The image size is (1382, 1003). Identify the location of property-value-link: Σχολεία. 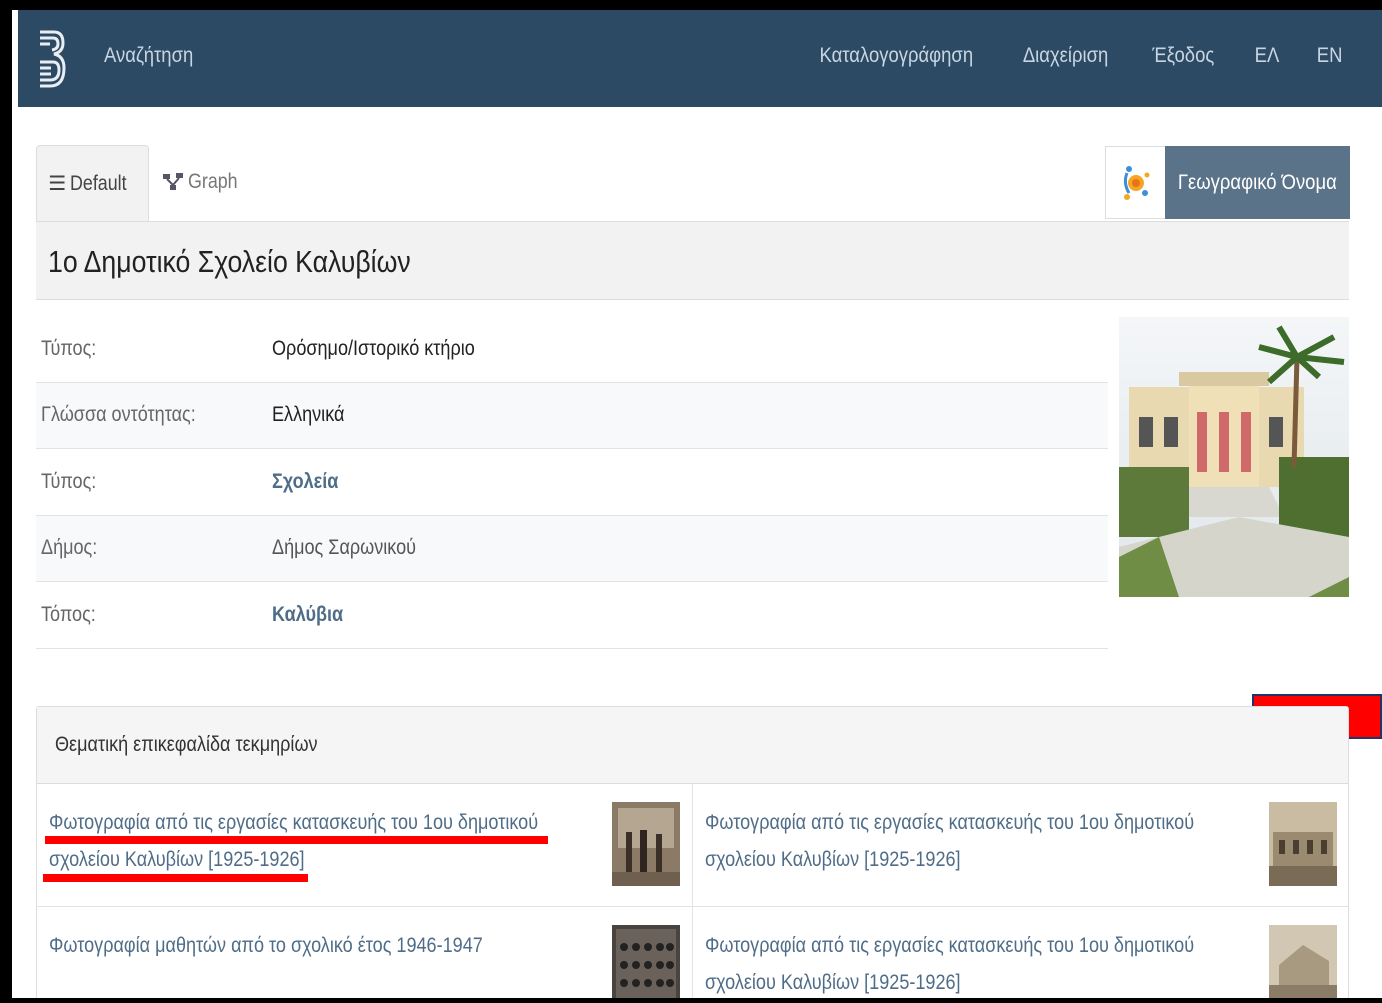
(310, 482).